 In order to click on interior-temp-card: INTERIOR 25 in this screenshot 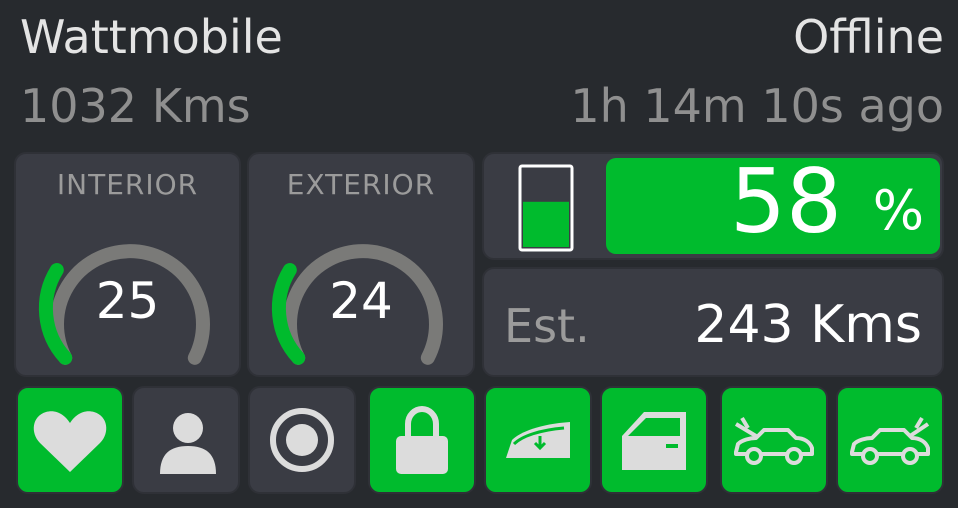, I will do `click(127, 264)`.